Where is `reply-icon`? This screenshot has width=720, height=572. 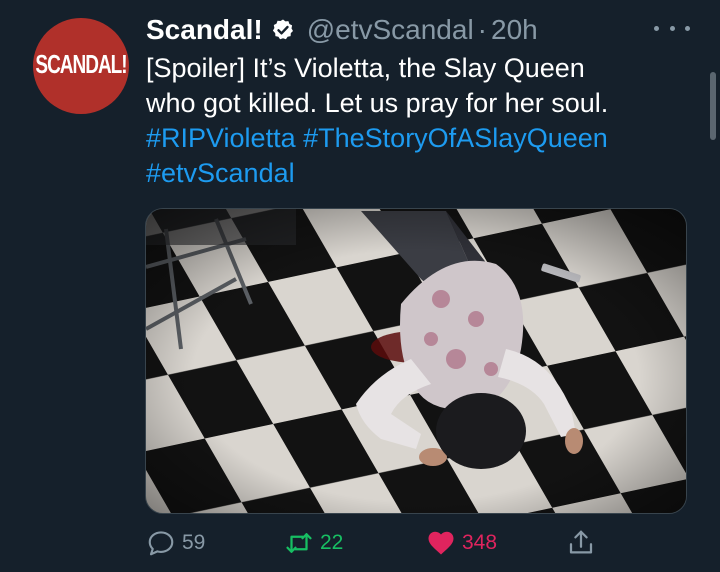
reply-icon is located at coordinates (161, 543).